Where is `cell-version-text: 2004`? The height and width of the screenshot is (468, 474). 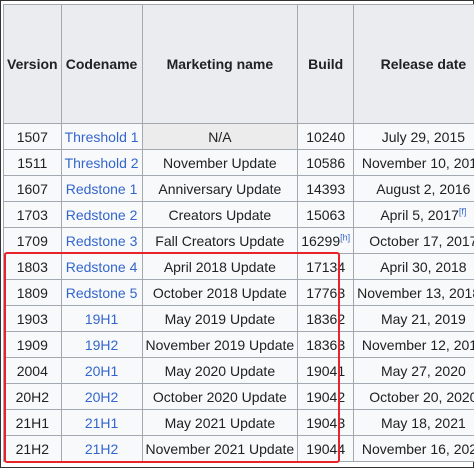
cell-version-text: 2004 is located at coordinates (32, 370).